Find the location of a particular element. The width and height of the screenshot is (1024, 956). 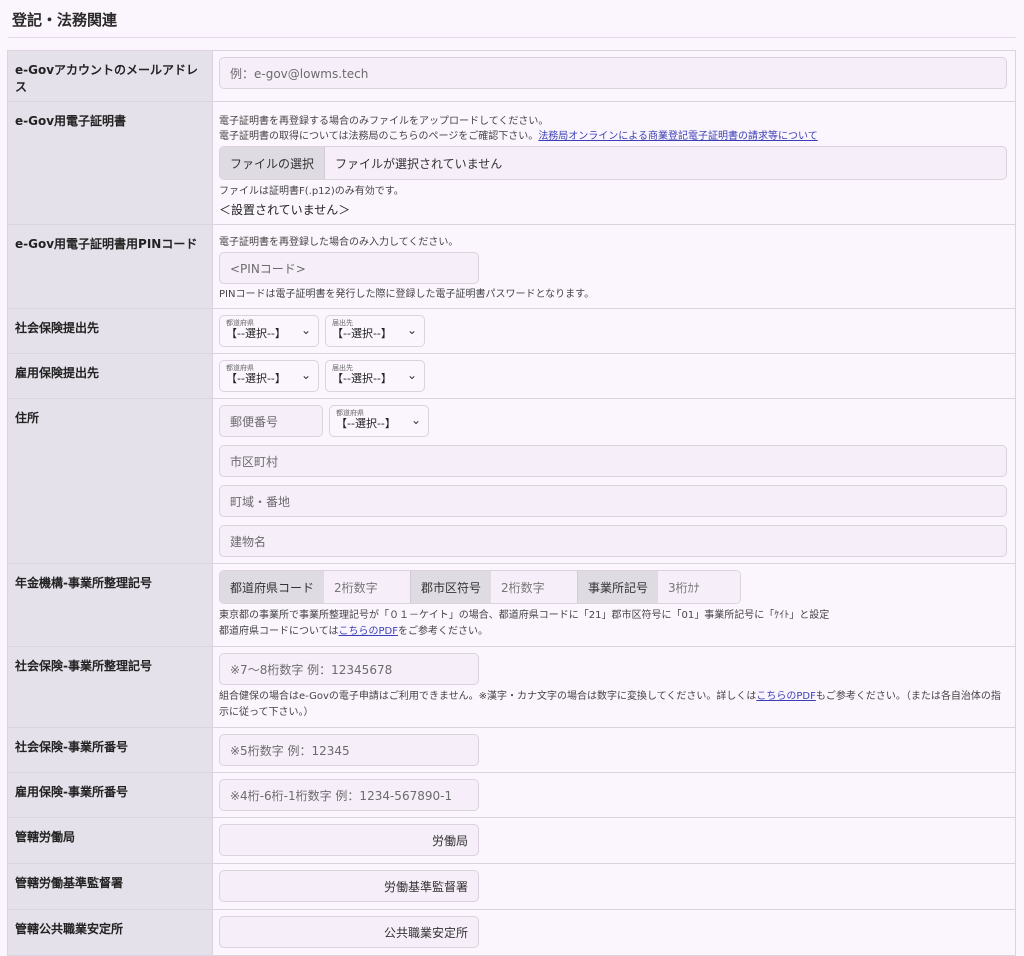

address-pref-select: 都道府県 【--選択--】 ⌄ is located at coordinates (379, 421).